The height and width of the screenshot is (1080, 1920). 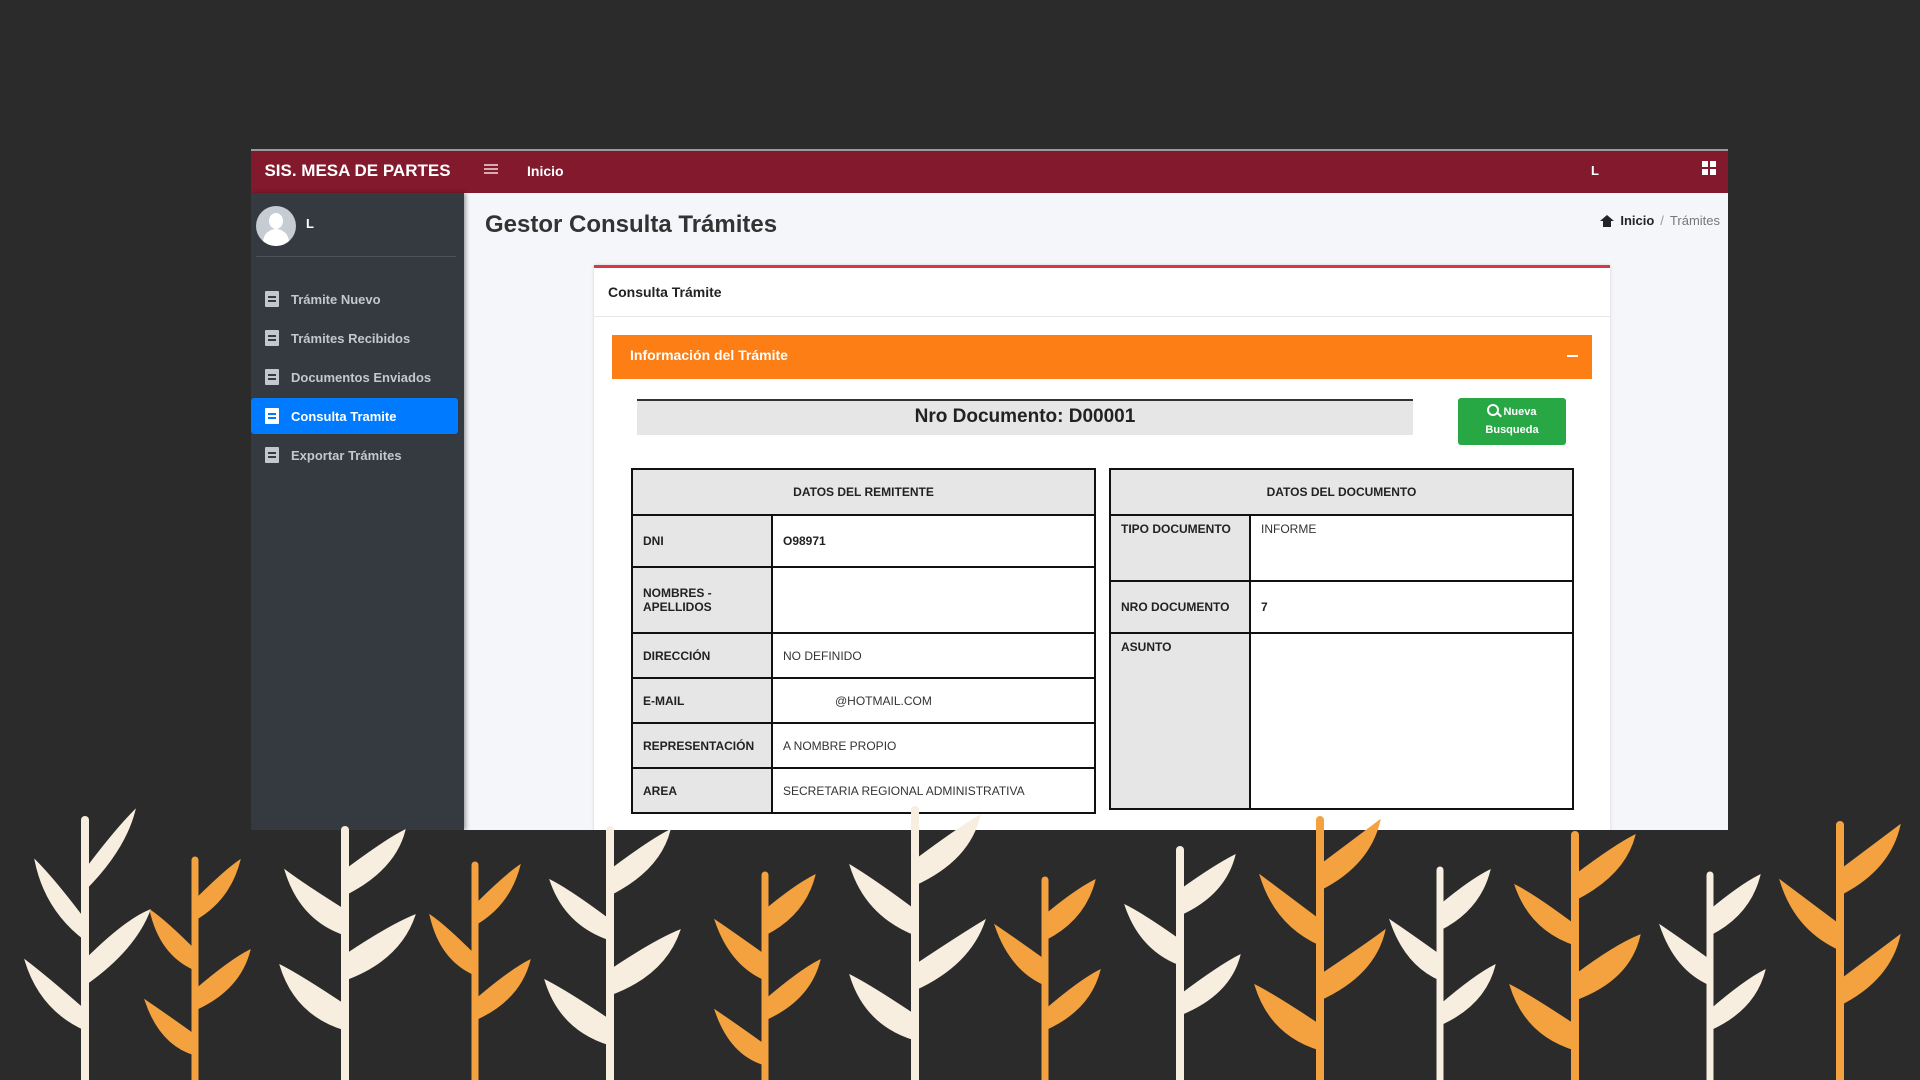 I want to click on collapse-icon, so click(x=1572, y=356).